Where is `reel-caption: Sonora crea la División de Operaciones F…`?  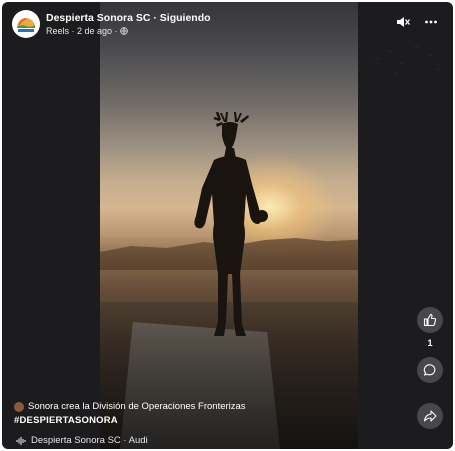 reel-caption: Sonora crea la División de Operaciones F… is located at coordinates (164, 413).